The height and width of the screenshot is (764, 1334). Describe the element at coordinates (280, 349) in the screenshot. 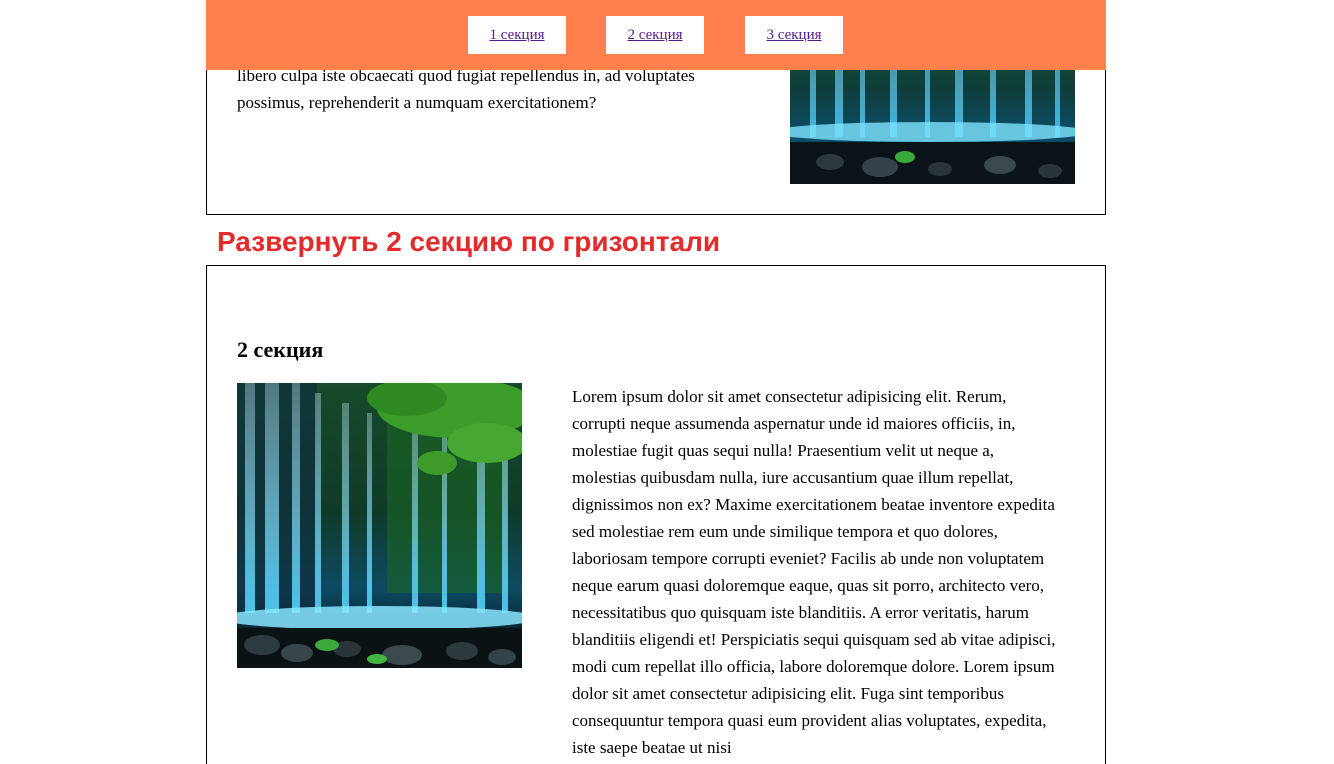

I see `section-2-title: 2 секция` at that location.